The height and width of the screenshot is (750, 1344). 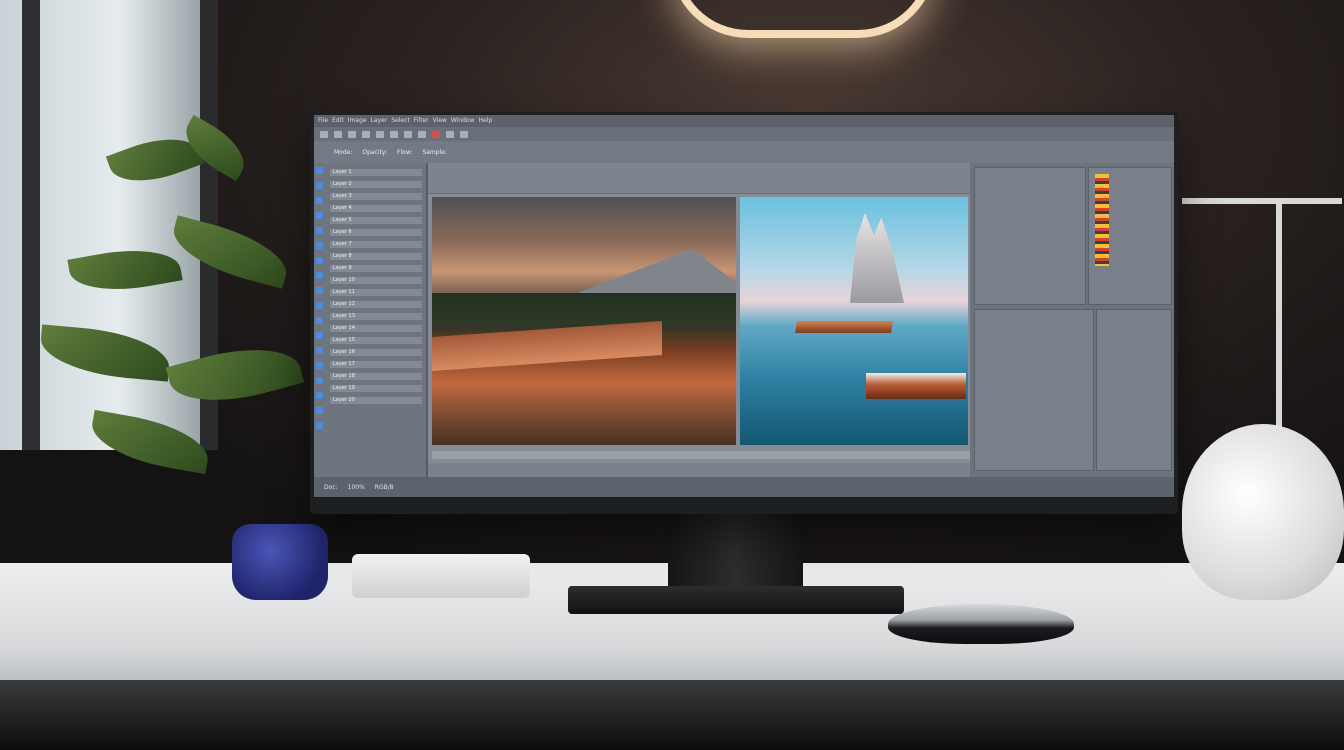 I want to click on desk-lamp-arm, so click(x=1262, y=201).